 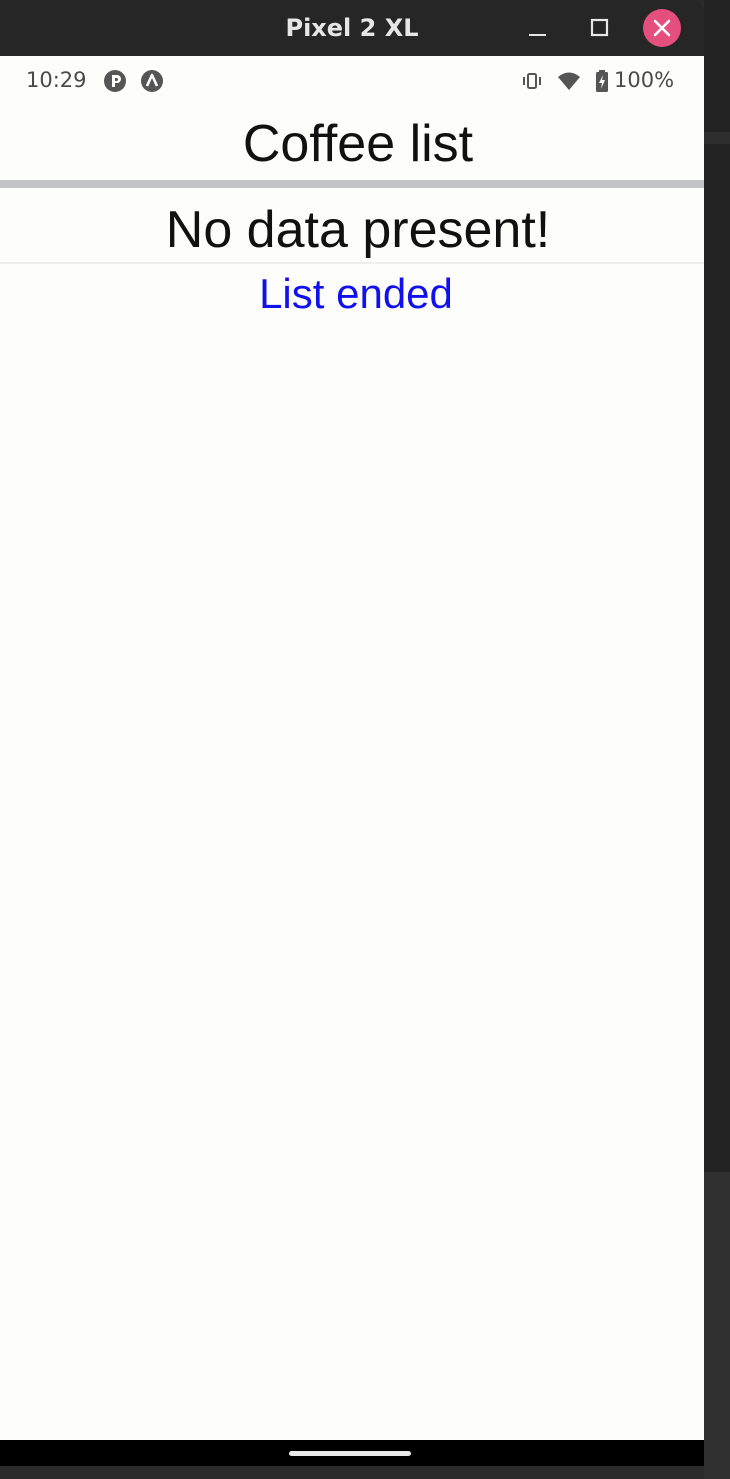 I want to click on wifi-icon, so click(x=569, y=81).